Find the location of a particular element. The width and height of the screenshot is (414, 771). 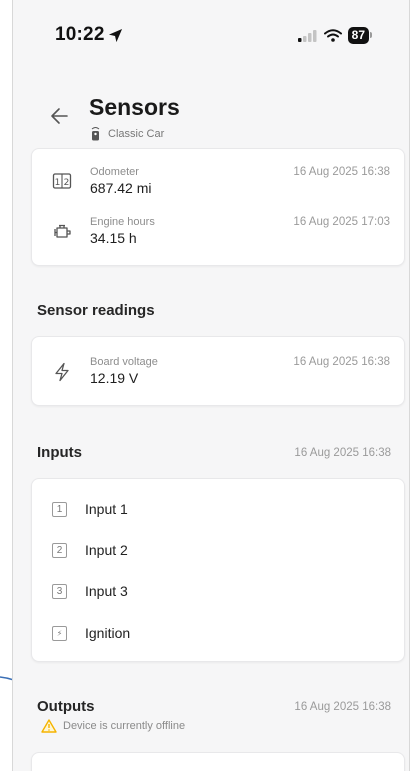

status-indicators: 87 is located at coordinates (335, 35).